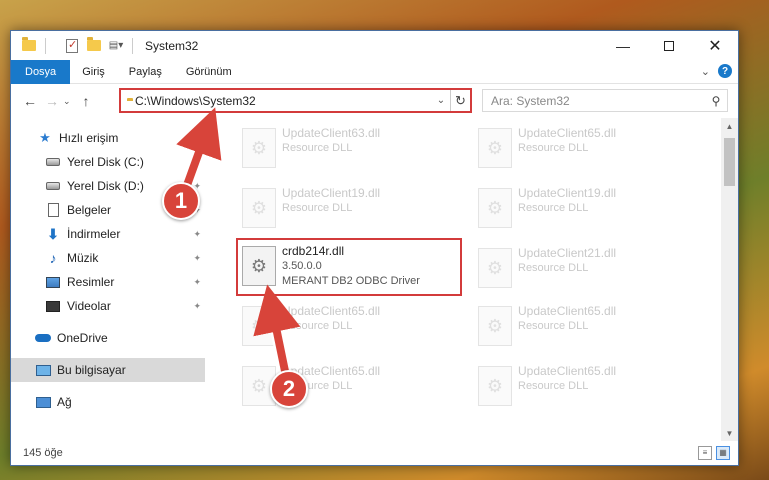  What do you see at coordinates (181, 201) in the screenshot?
I see `step-badge-1: 1` at bounding box center [181, 201].